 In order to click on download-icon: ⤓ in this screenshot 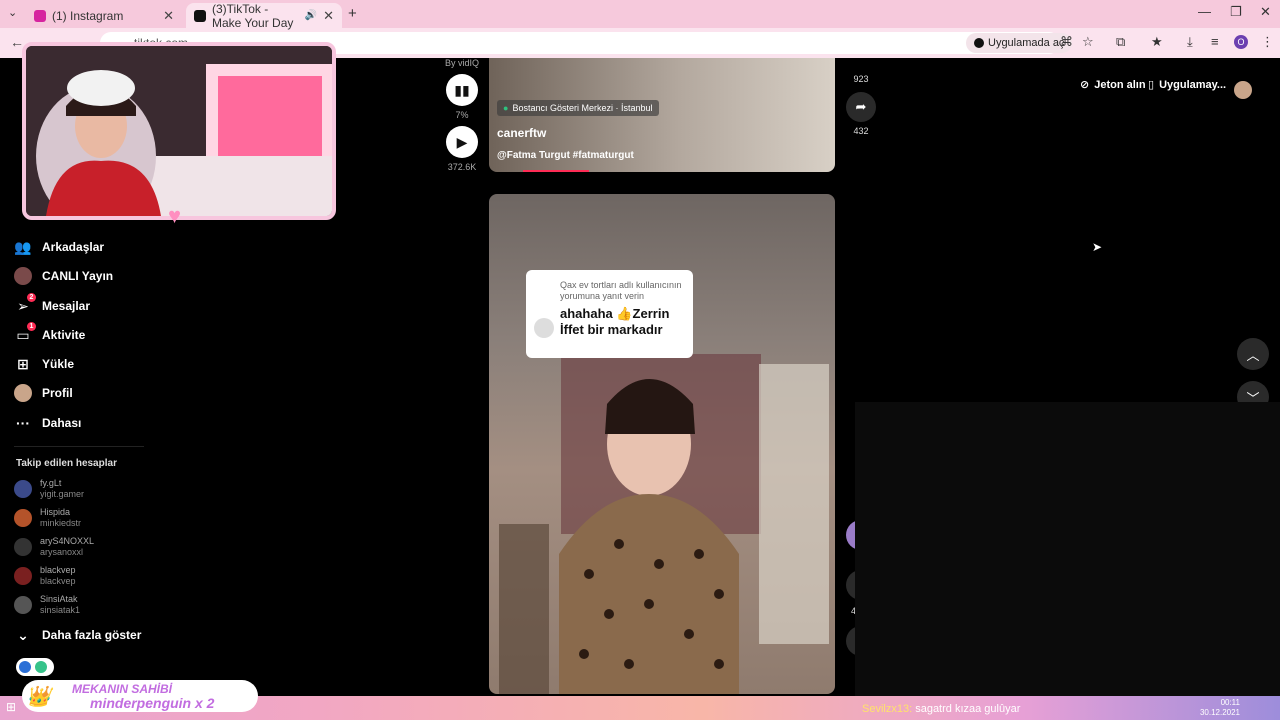, I will do `click(1190, 42)`.